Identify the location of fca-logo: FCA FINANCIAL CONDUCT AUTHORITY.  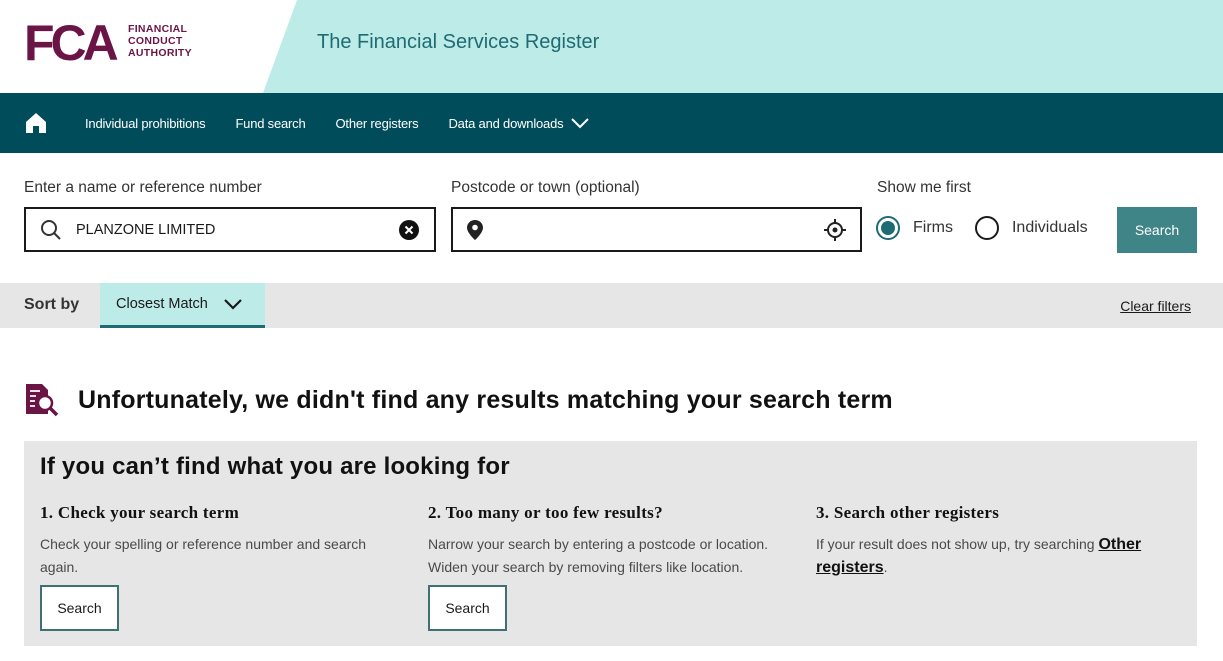
(108, 41).